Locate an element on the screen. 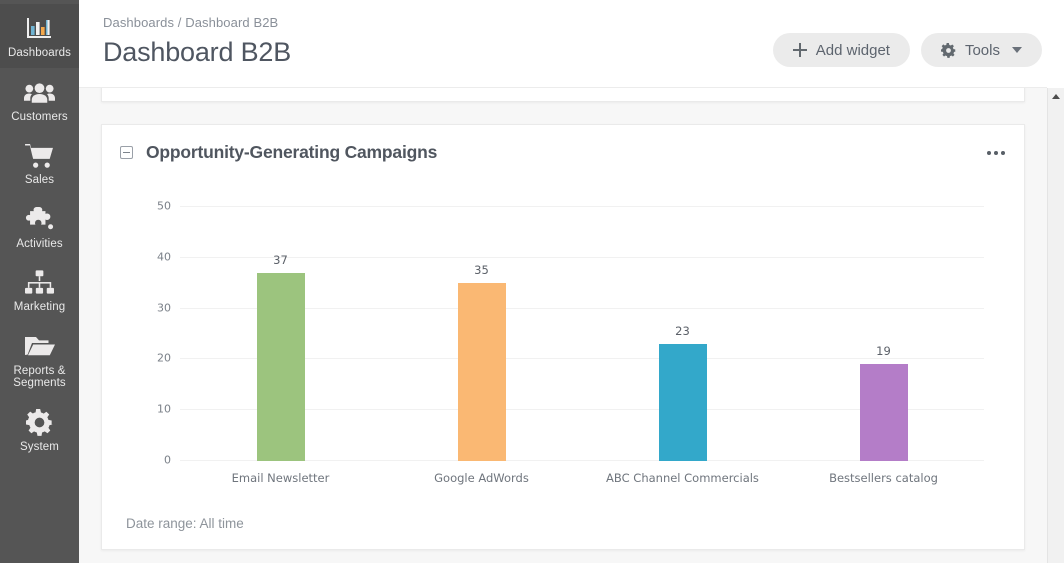 Image resolution: width=1064 pixels, height=563 pixels. sidebar-item-label: Reports & Segments is located at coordinates (39, 377).